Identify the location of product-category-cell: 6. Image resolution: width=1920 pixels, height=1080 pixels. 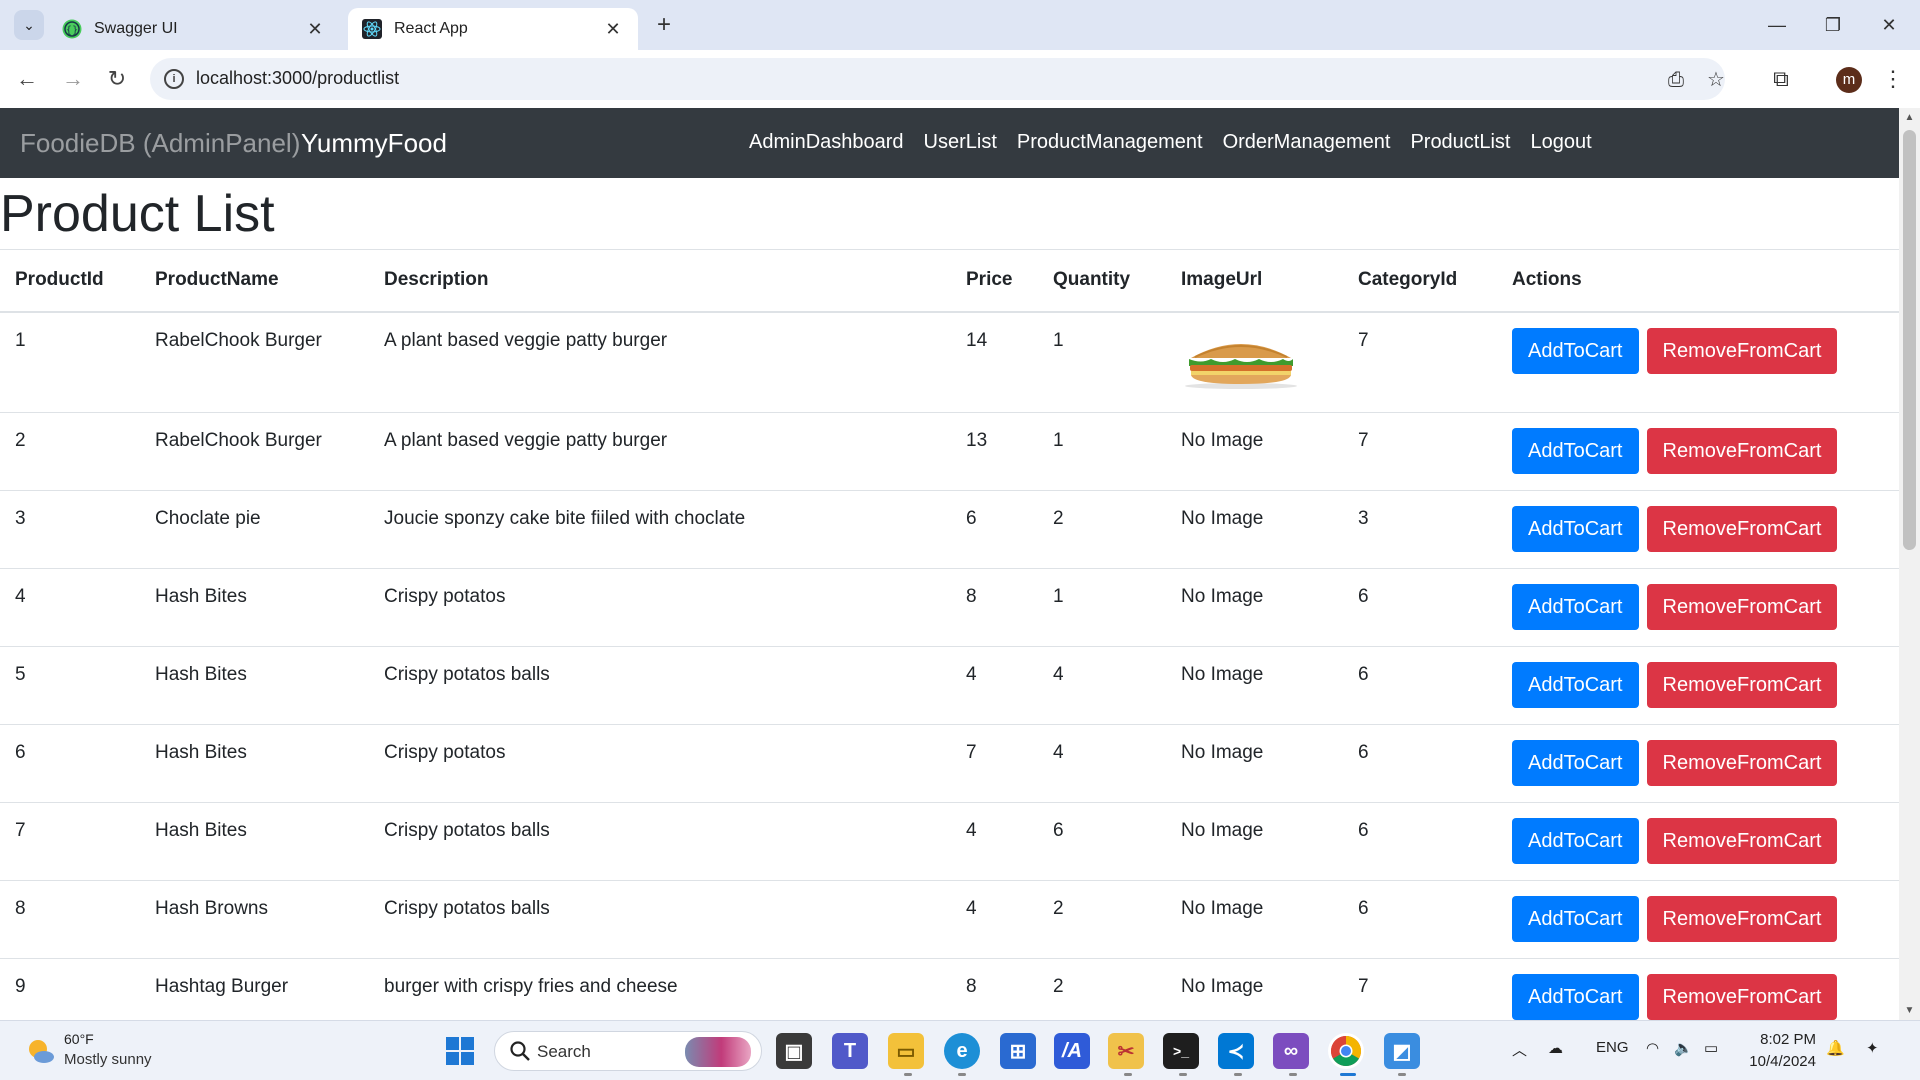
(1420, 685).